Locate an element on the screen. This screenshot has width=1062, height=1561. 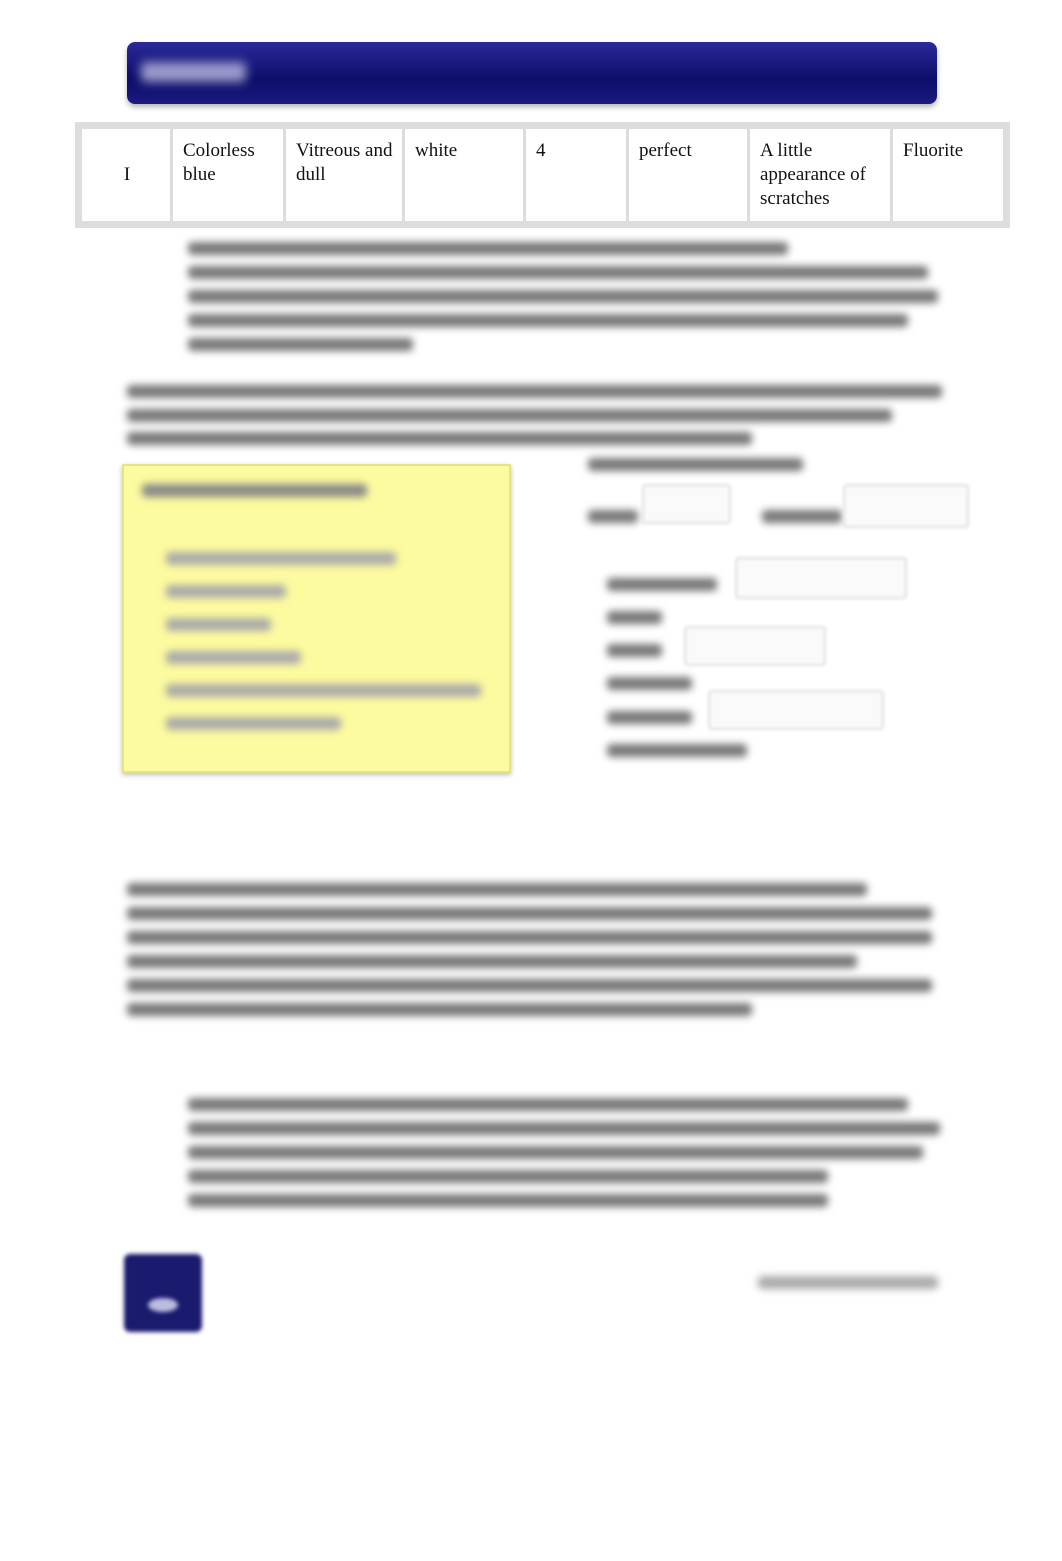
highlight-box is located at coordinates (316, 618).